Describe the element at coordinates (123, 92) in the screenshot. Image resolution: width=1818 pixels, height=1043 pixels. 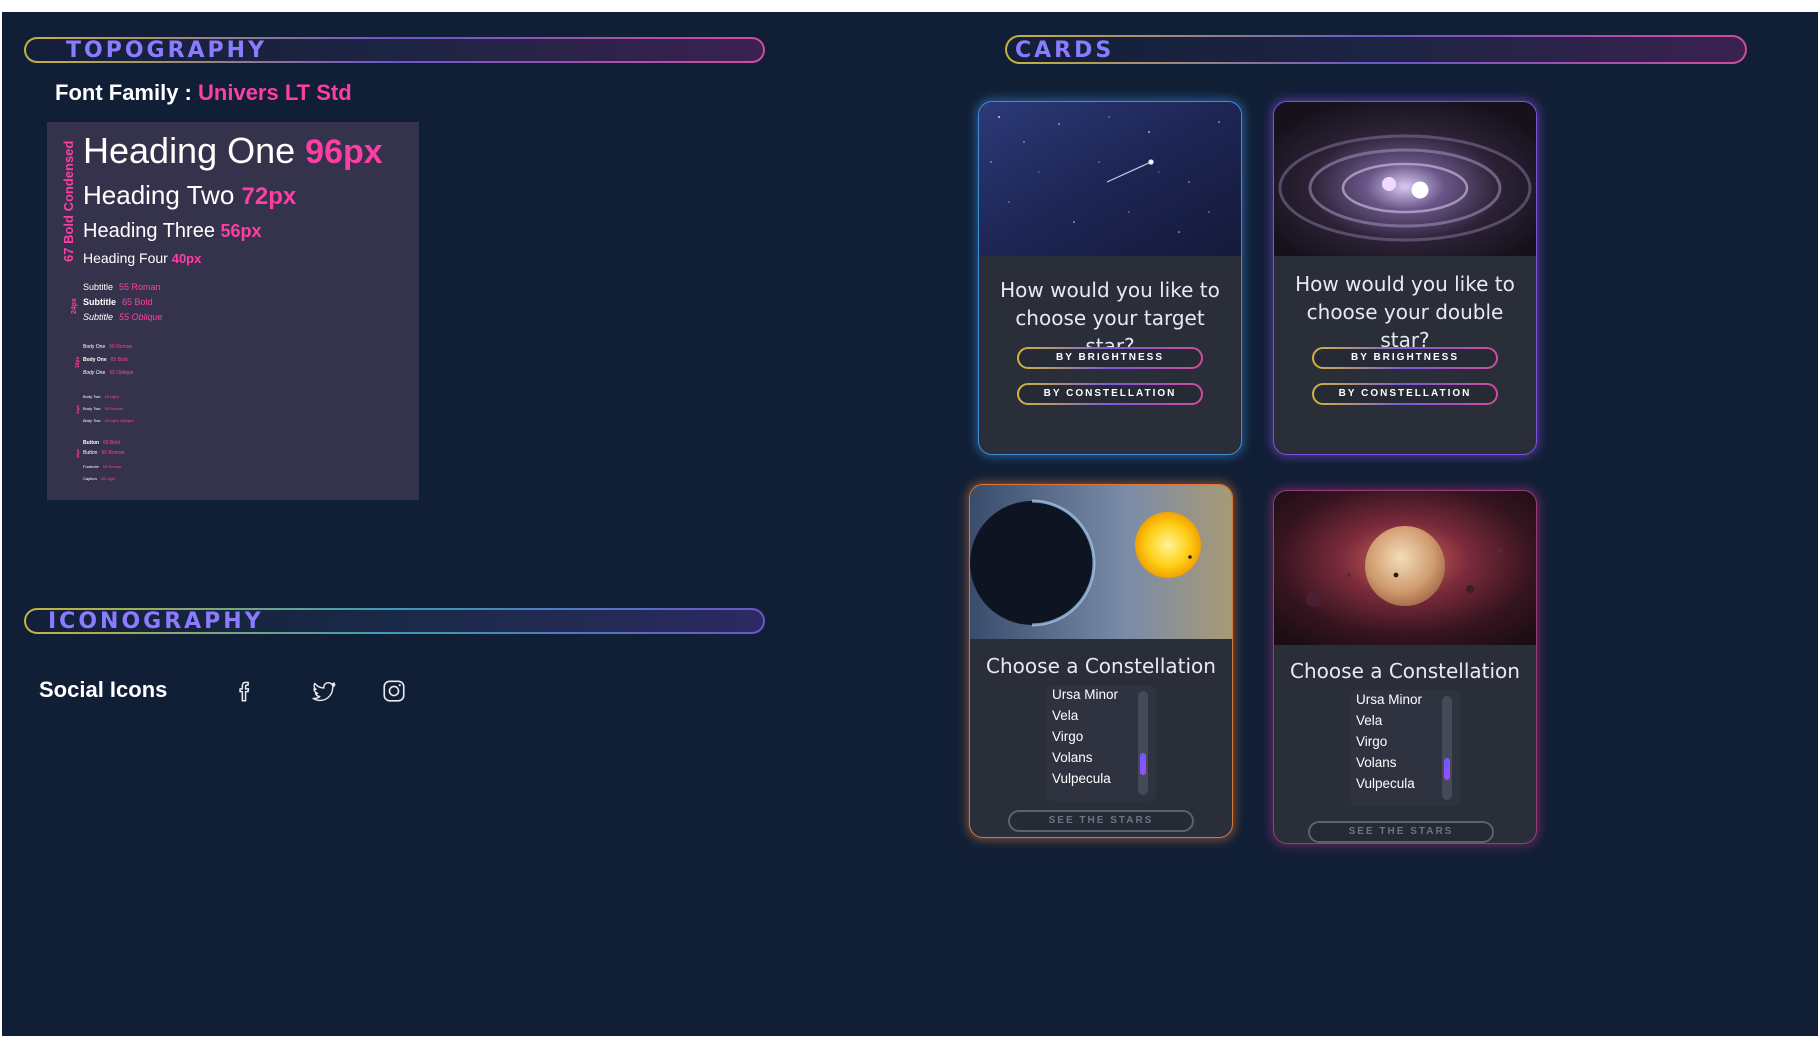
I see `font-family-label: Font Family :` at that location.